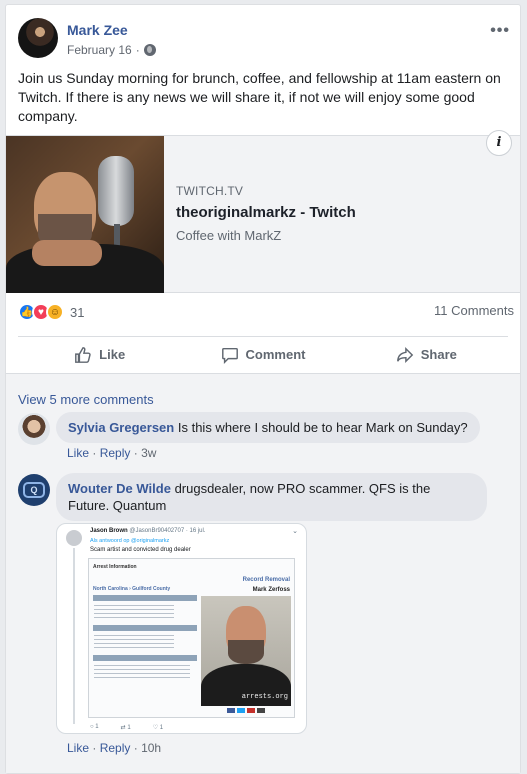  I want to click on record-heading: Arrest Information, so click(115, 567).